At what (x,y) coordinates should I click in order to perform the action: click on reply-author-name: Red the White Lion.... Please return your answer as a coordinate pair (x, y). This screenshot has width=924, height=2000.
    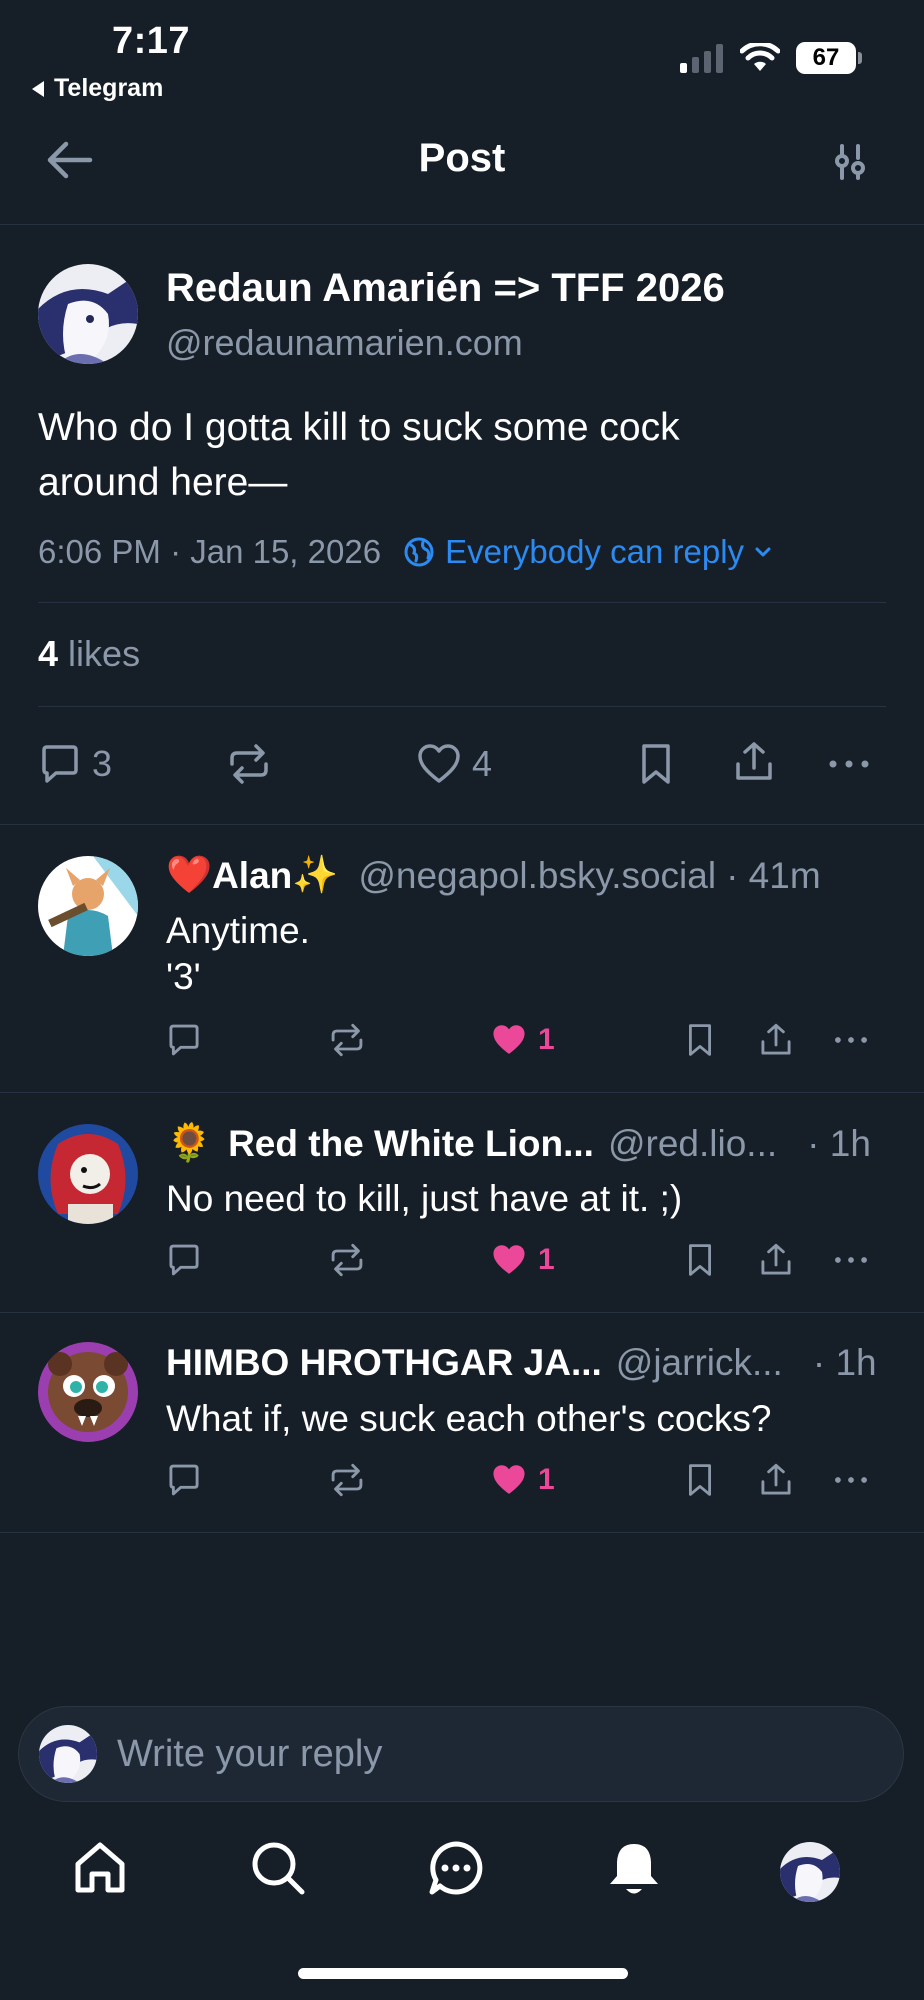
    Looking at the image, I should click on (411, 1144).